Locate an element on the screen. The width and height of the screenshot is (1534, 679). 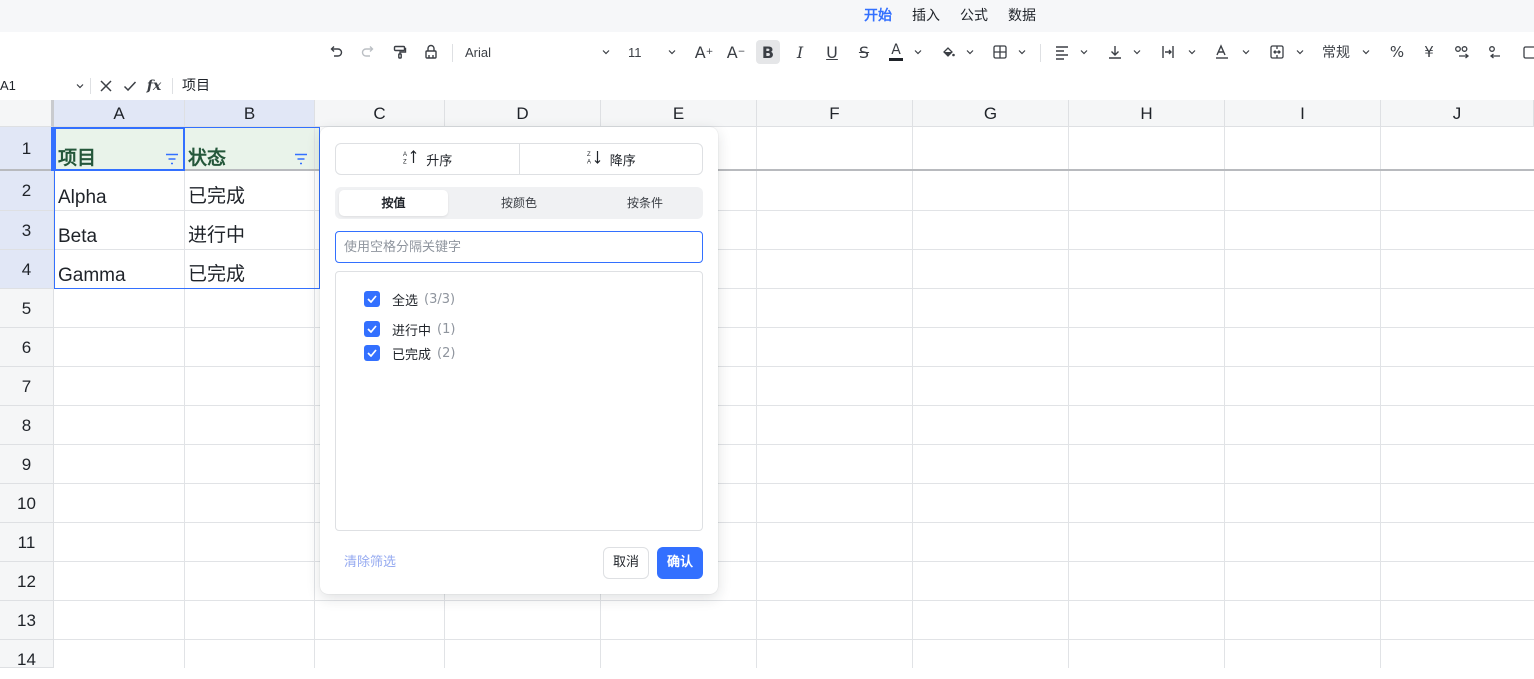
strikethrough-icon: S is located at coordinates (864, 52).